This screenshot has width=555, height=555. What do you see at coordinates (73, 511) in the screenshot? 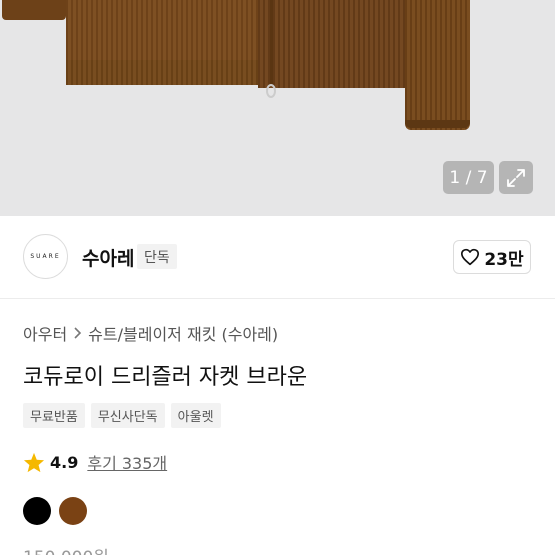
I see `color-swatch-brown` at bounding box center [73, 511].